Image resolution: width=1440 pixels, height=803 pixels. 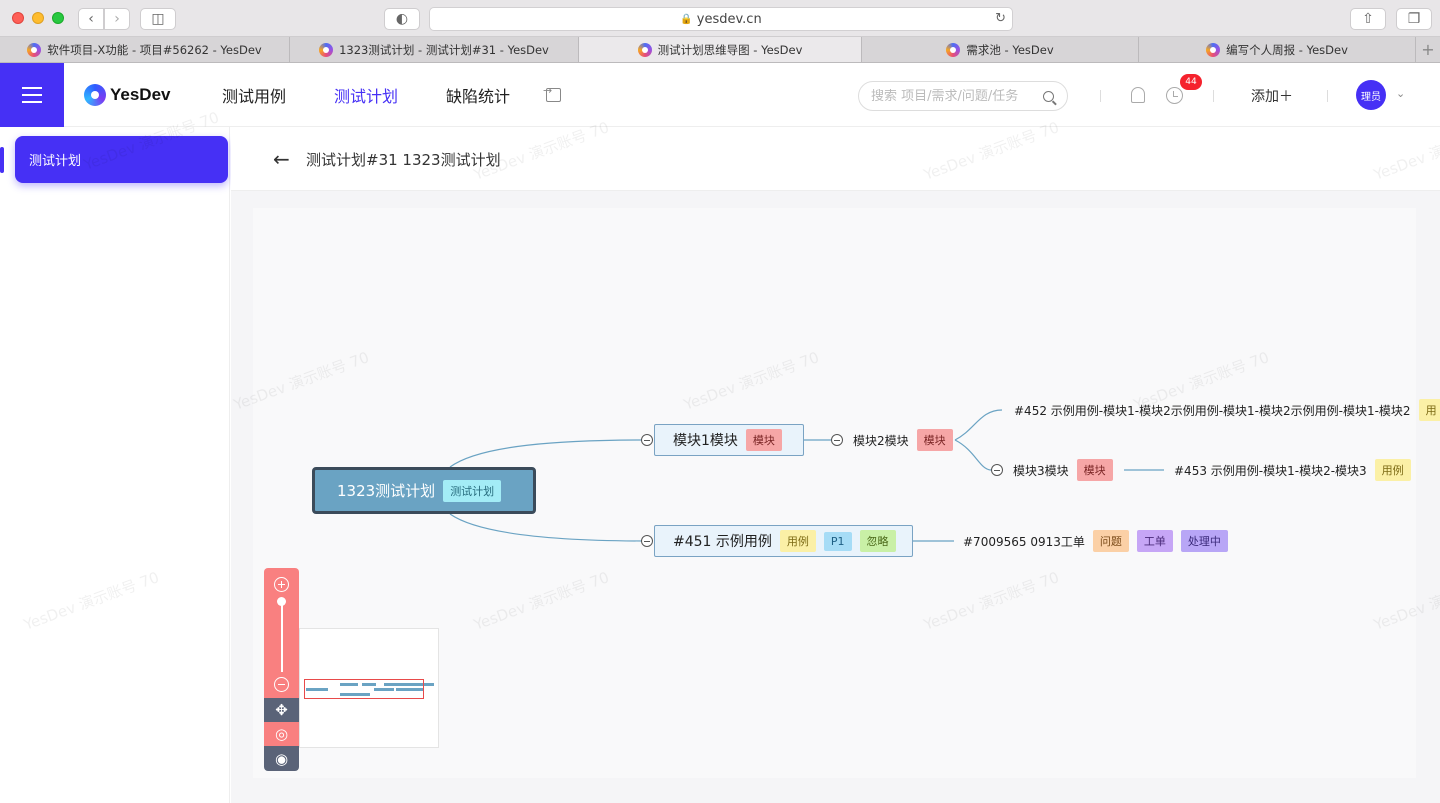 I want to click on zoom-slider-handle, so click(x=281, y=601).